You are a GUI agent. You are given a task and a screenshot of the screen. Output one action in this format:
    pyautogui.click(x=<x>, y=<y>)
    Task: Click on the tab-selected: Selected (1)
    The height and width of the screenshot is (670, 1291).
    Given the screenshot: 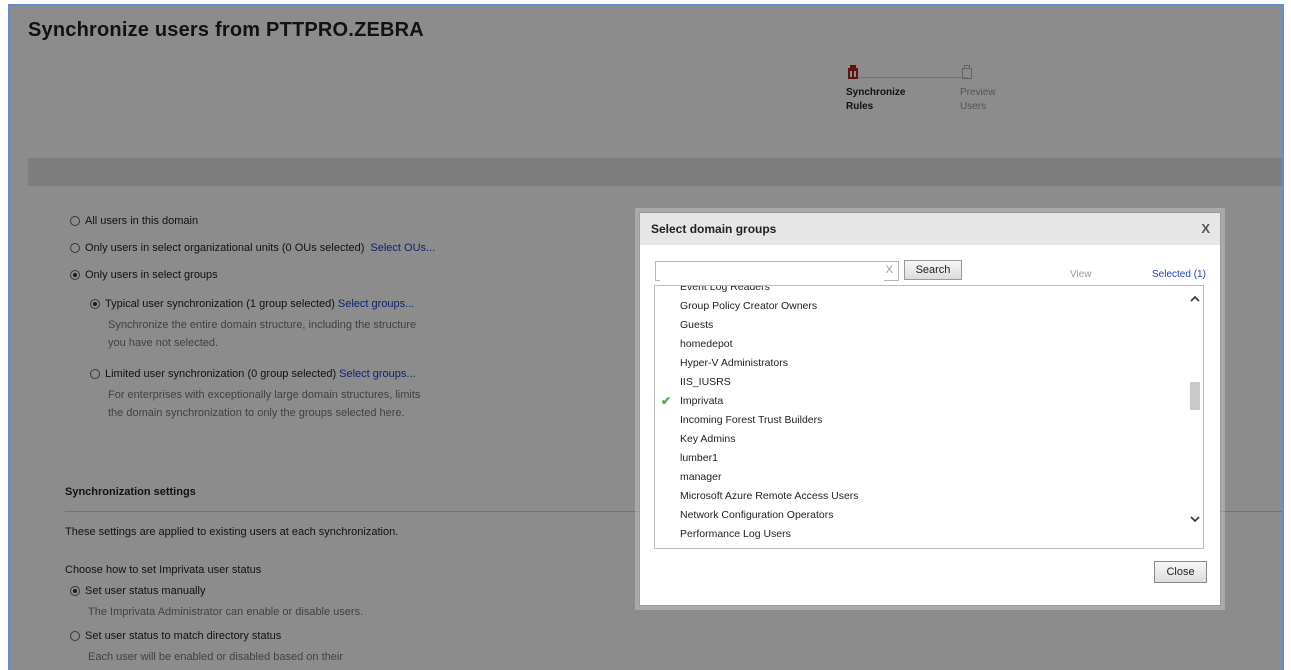 What is the action you would take?
    pyautogui.click(x=1179, y=274)
    